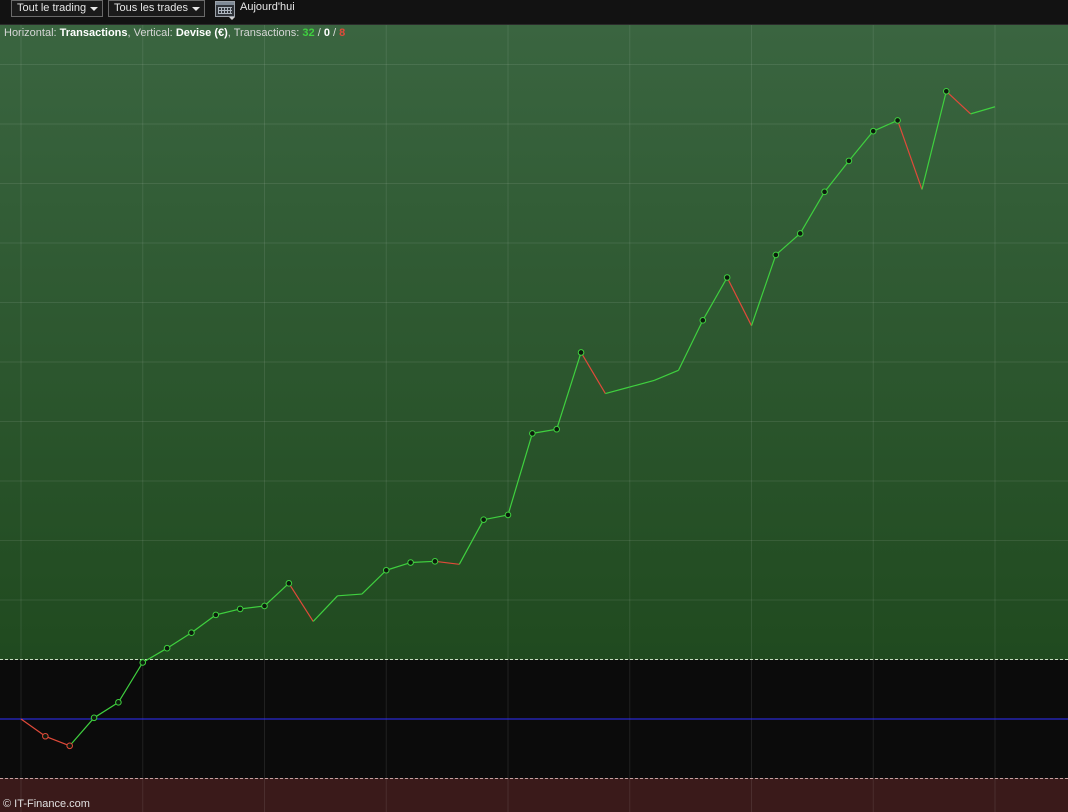 This screenshot has width=1068, height=812. What do you see at coordinates (46, 804) in the screenshot?
I see `copyright-text: © IT-Finance.com` at bounding box center [46, 804].